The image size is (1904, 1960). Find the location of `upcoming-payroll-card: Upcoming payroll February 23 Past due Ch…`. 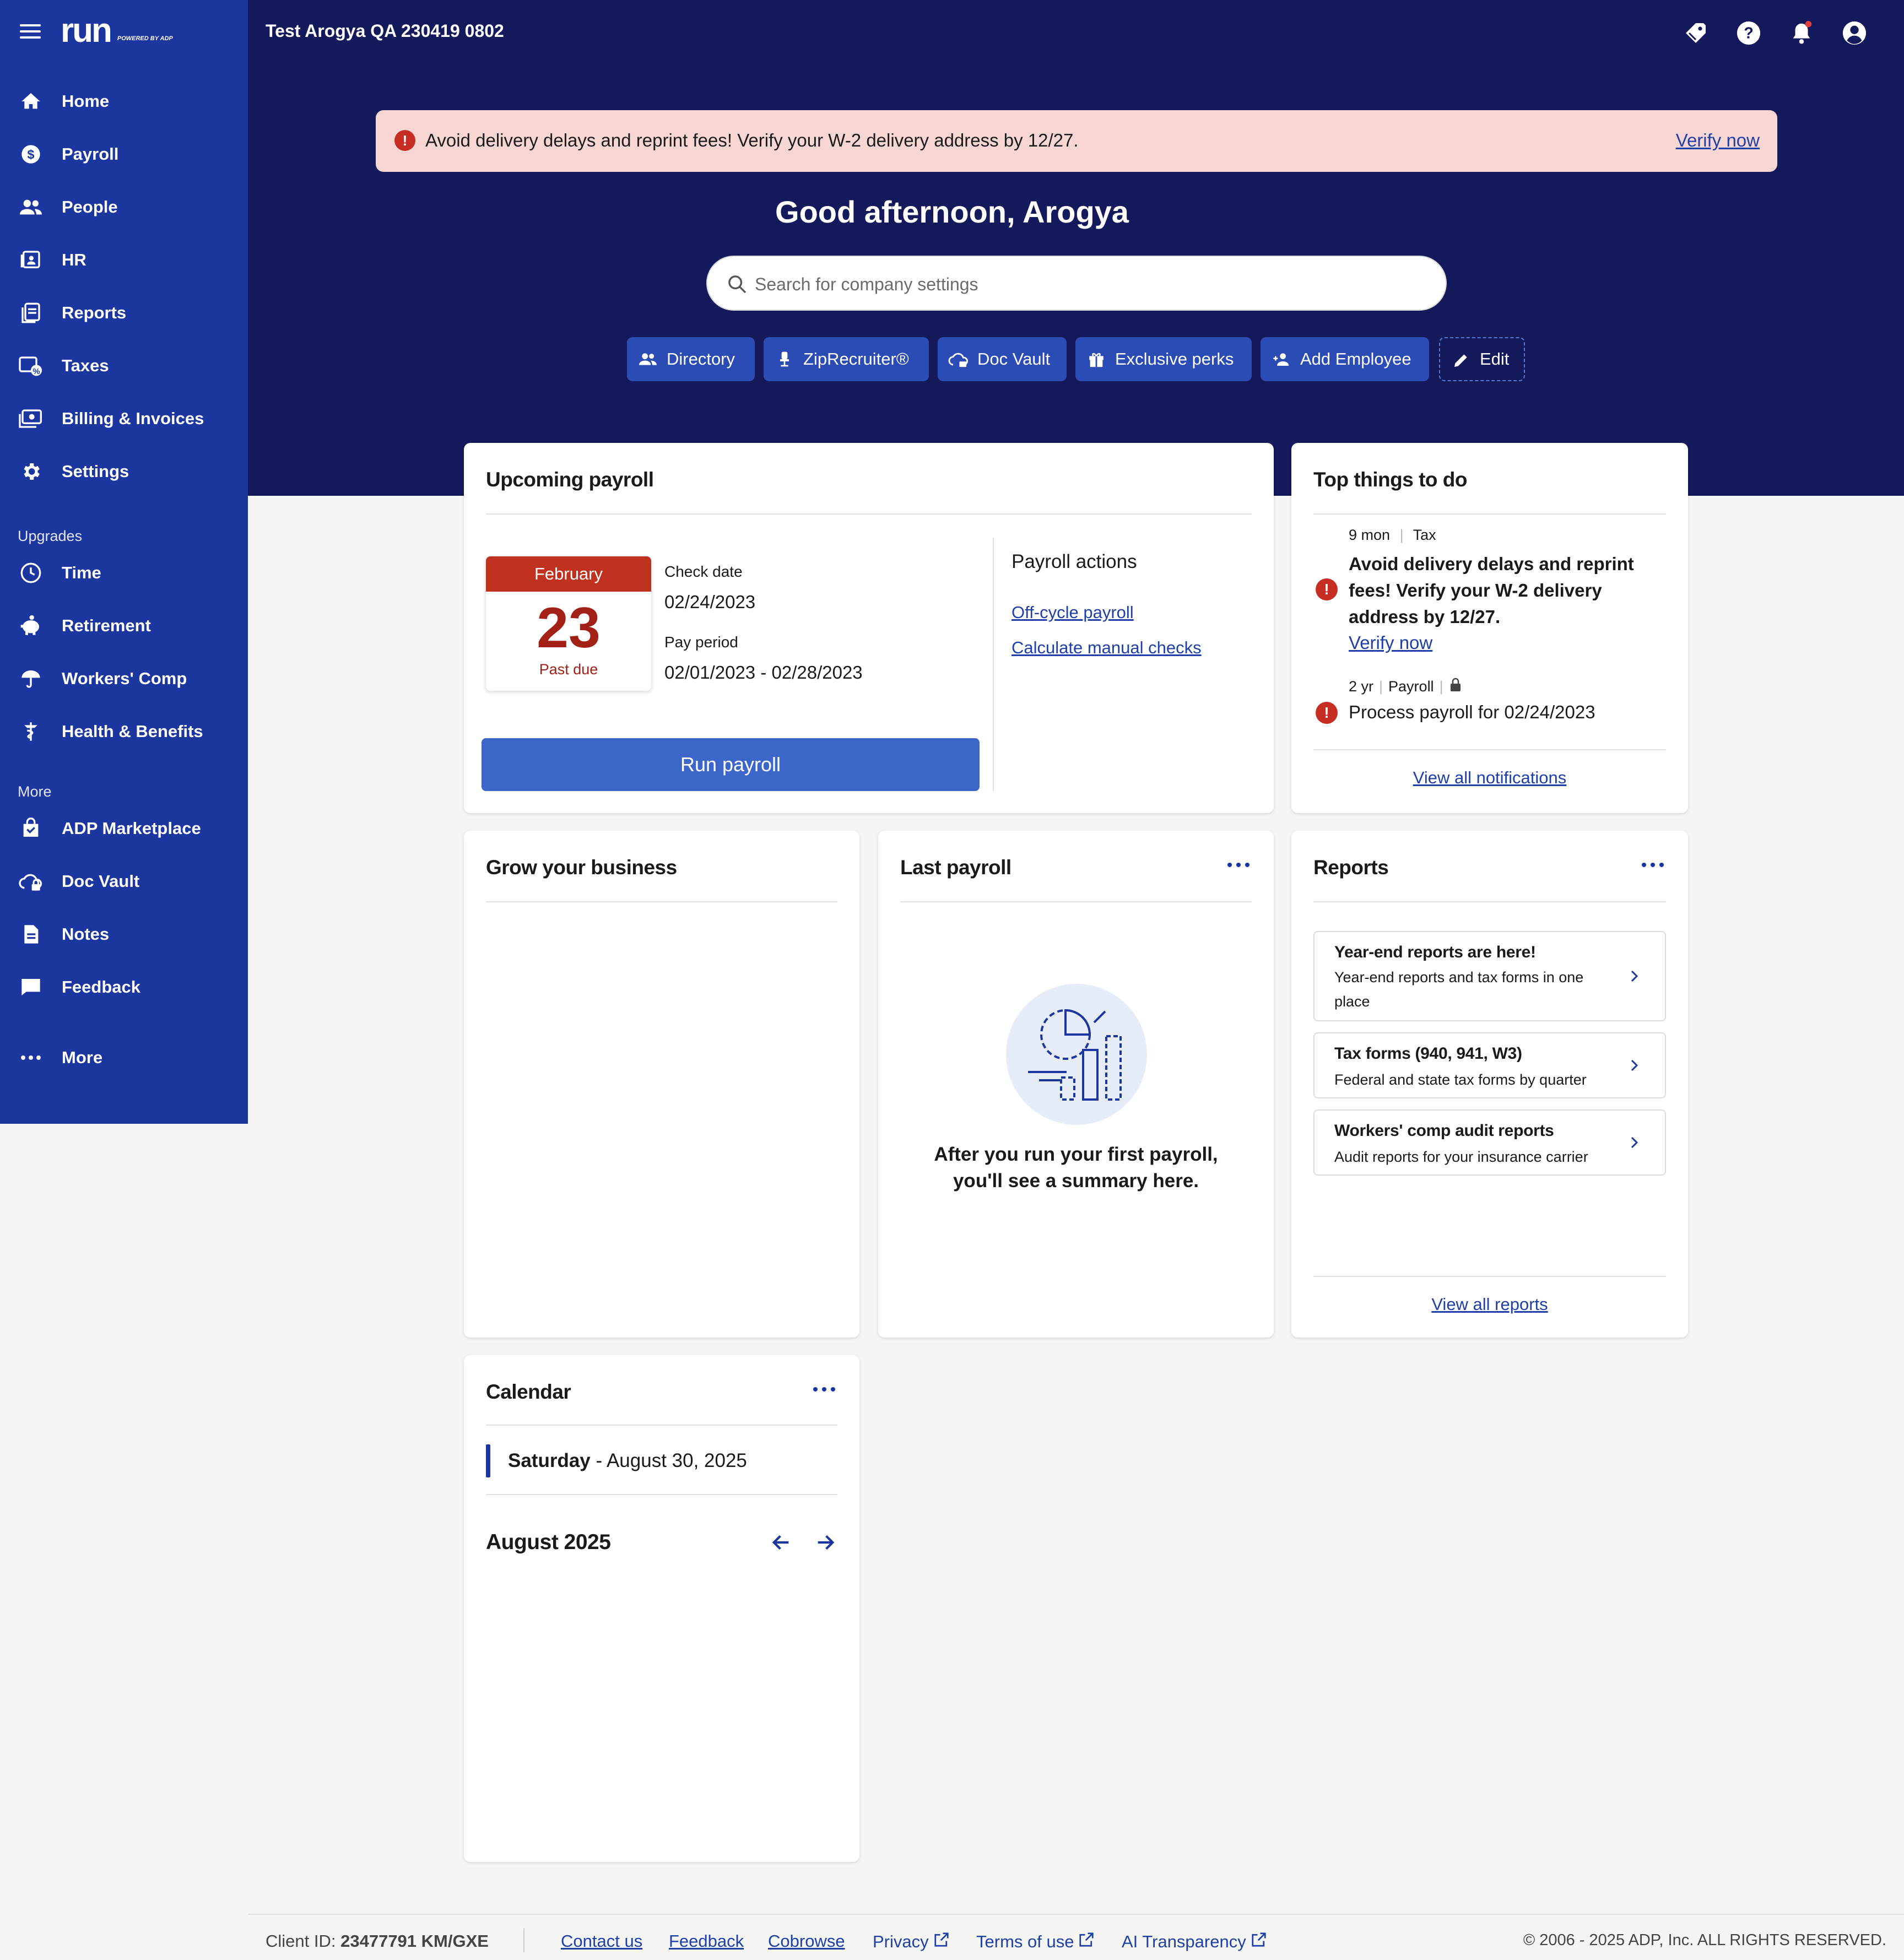

upcoming-payroll-card: Upcoming payroll February 23 Past due Ch… is located at coordinates (869, 628).